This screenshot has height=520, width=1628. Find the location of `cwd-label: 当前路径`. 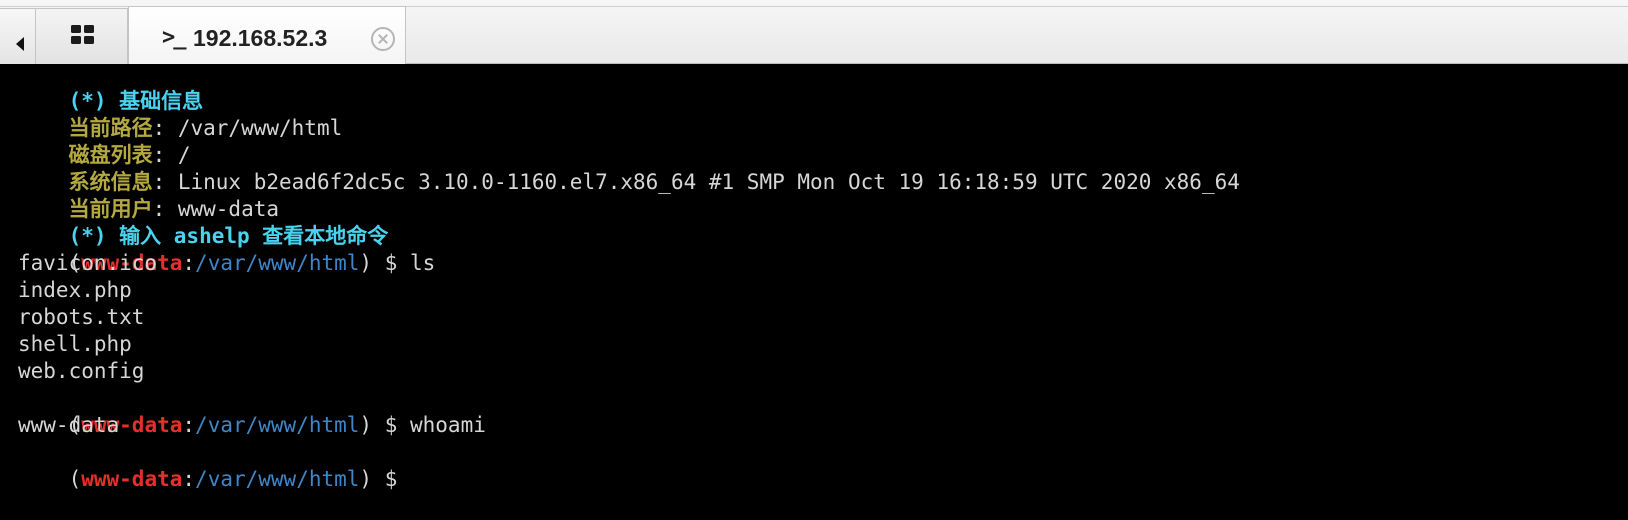

cwd-label: 当前路径 is located at coordinates (110, 128).